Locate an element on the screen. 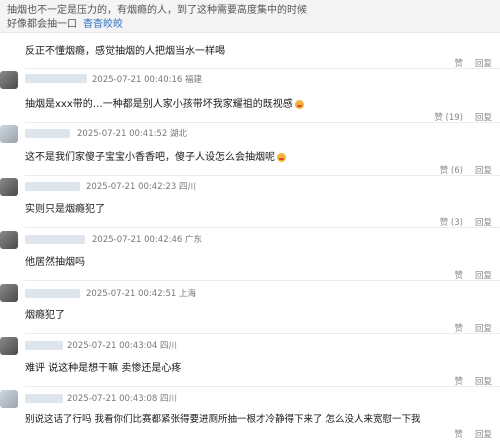  comment-text: 难评 说这种是想干嘛 卖惨还是心疼 is located at coordinates (103, 368).